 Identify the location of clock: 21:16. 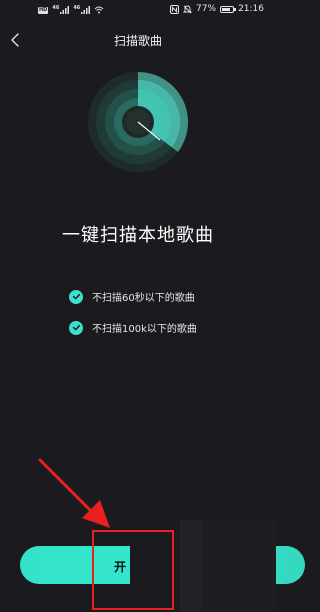
(251, 9).